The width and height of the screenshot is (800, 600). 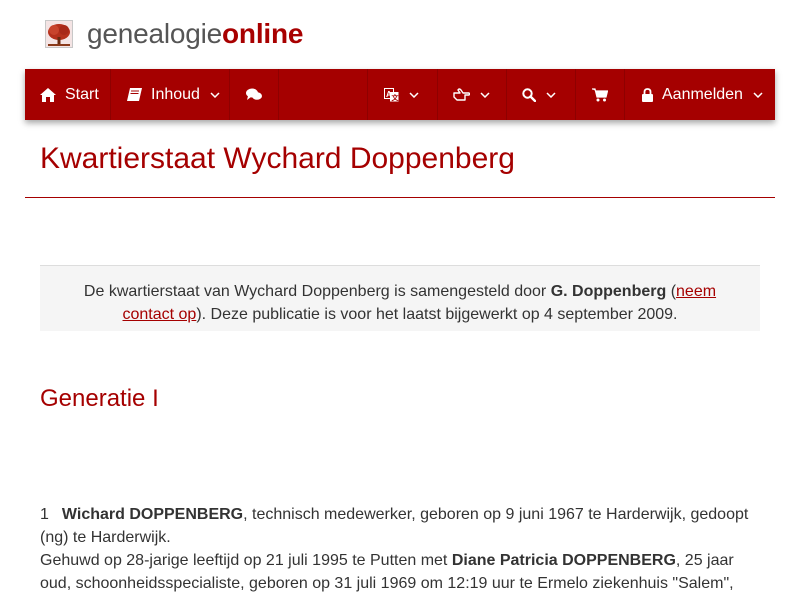 I want to click on translate-icon: A 文, so click(x=392, y=94).